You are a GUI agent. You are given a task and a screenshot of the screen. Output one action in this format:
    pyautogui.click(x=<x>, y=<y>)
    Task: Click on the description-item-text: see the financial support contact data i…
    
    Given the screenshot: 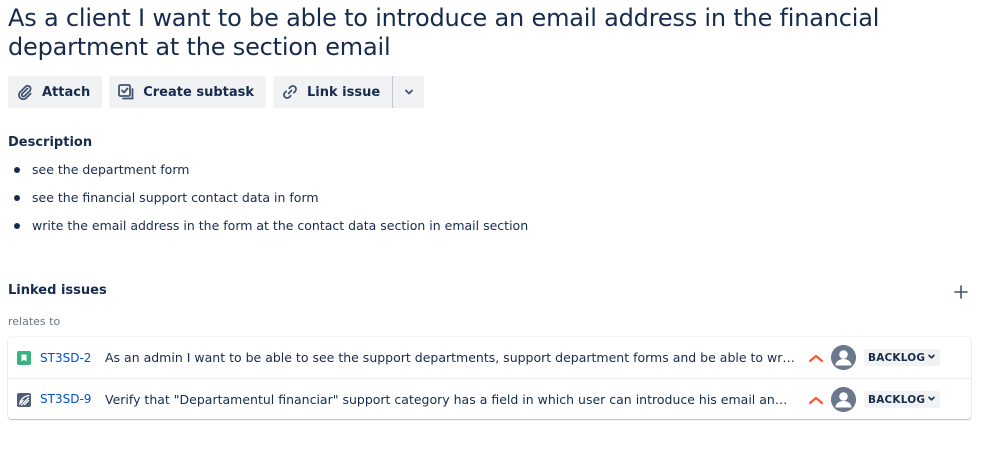 What is the action you would take?
    pyautogui.click(x=175, y=197)
    